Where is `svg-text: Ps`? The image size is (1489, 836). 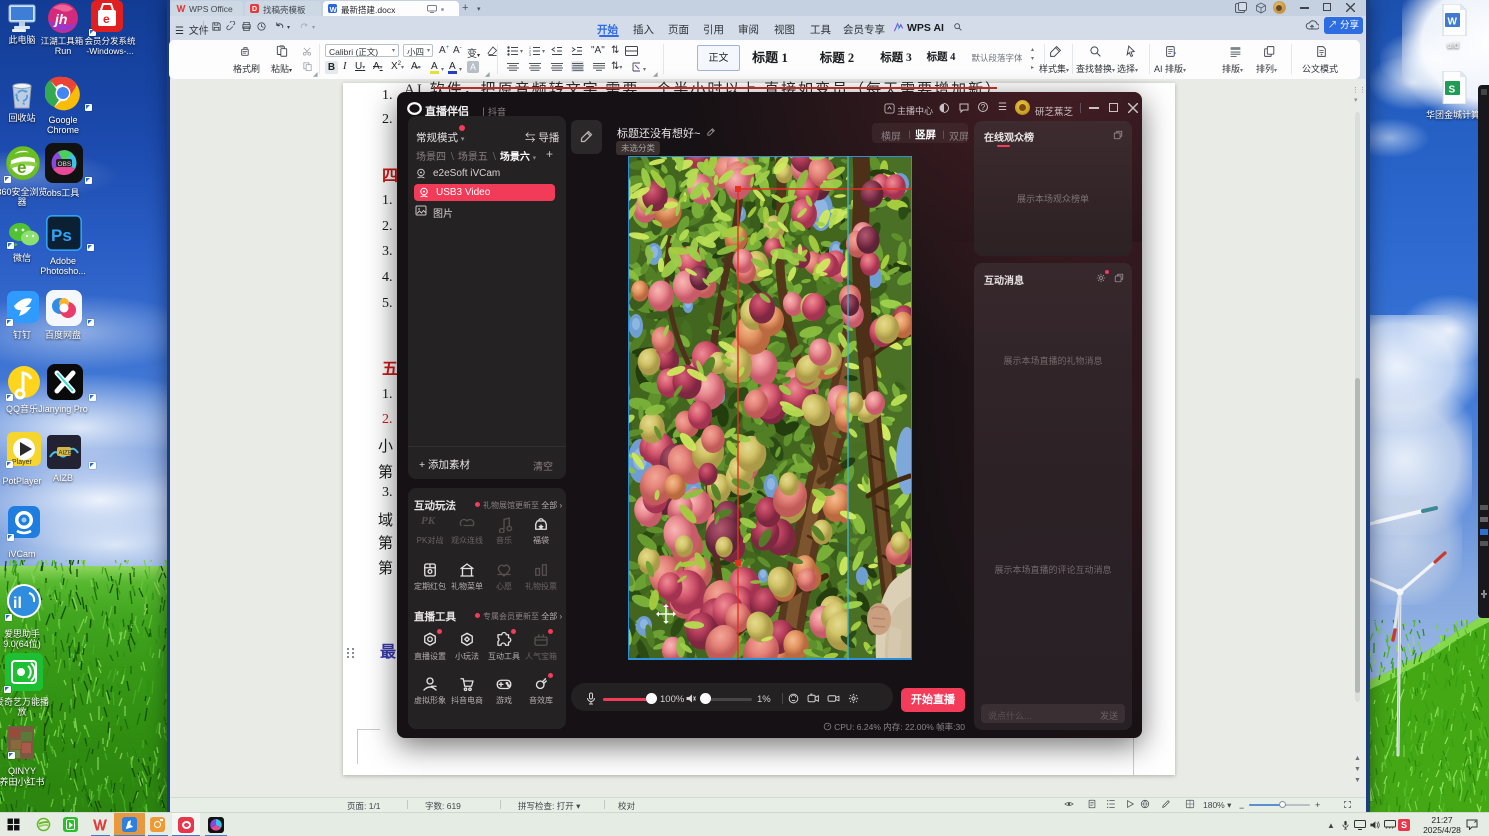 svg-text: Ps is located at coordinates (61, 235).